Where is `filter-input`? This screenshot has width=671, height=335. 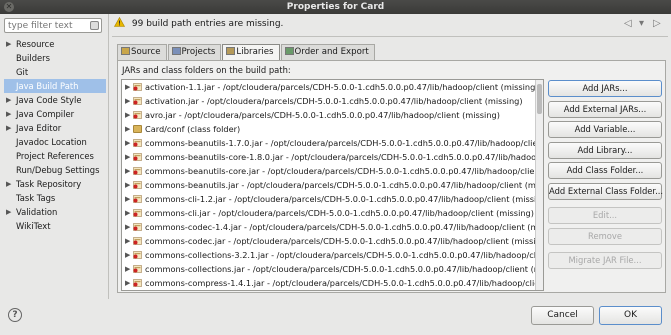 filter-input is located at coordinates (45, 25).